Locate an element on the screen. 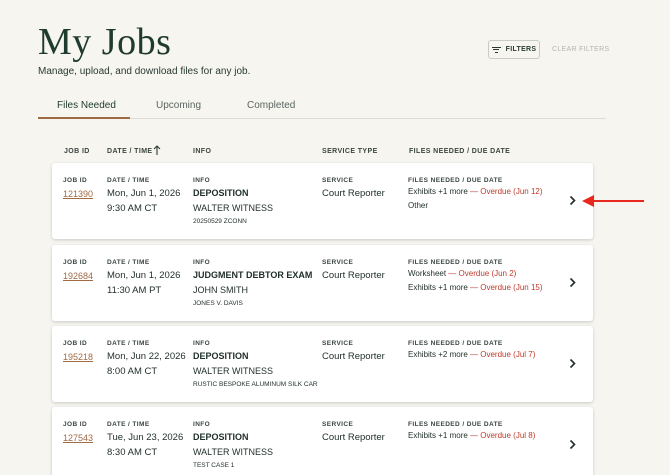 Image resolution: width=670 pixels, height=475 pixels. column-header-date-time: DATE / TIME is located at coordinates (130, 151).